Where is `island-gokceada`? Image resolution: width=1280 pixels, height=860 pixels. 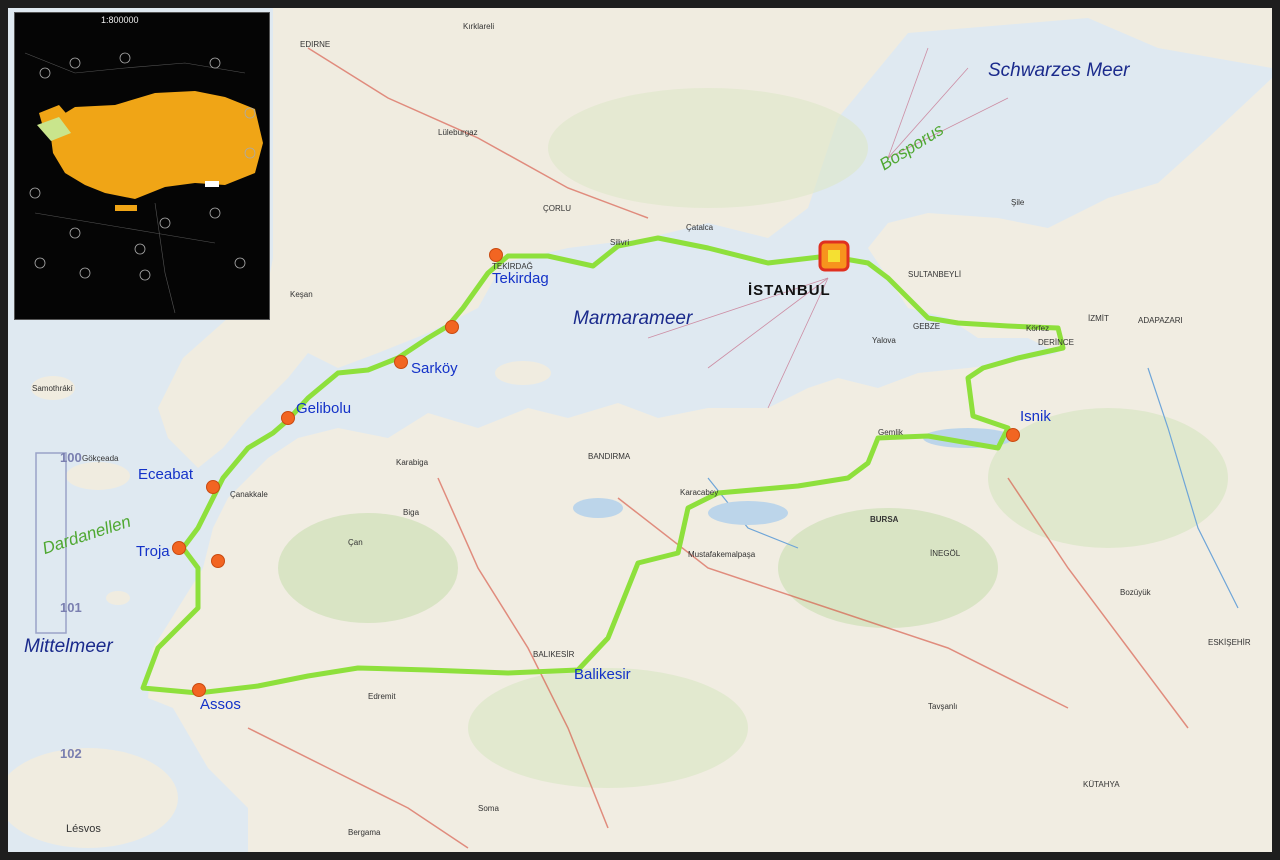
island-gokceada is located at coordinates (98, 476).